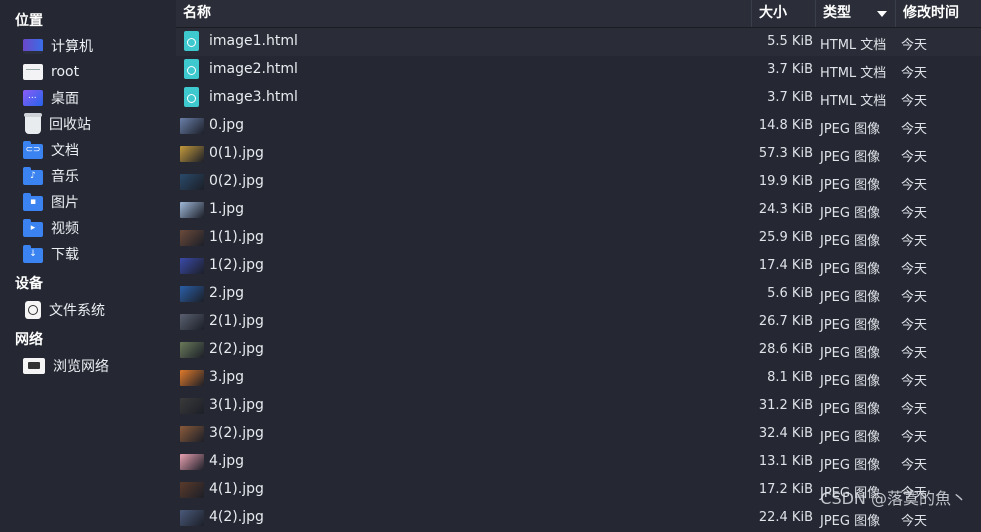  Describe the element at coordinates (785, 153) in the screenshot. I see `file-size: 57.3 KiB` at that location.